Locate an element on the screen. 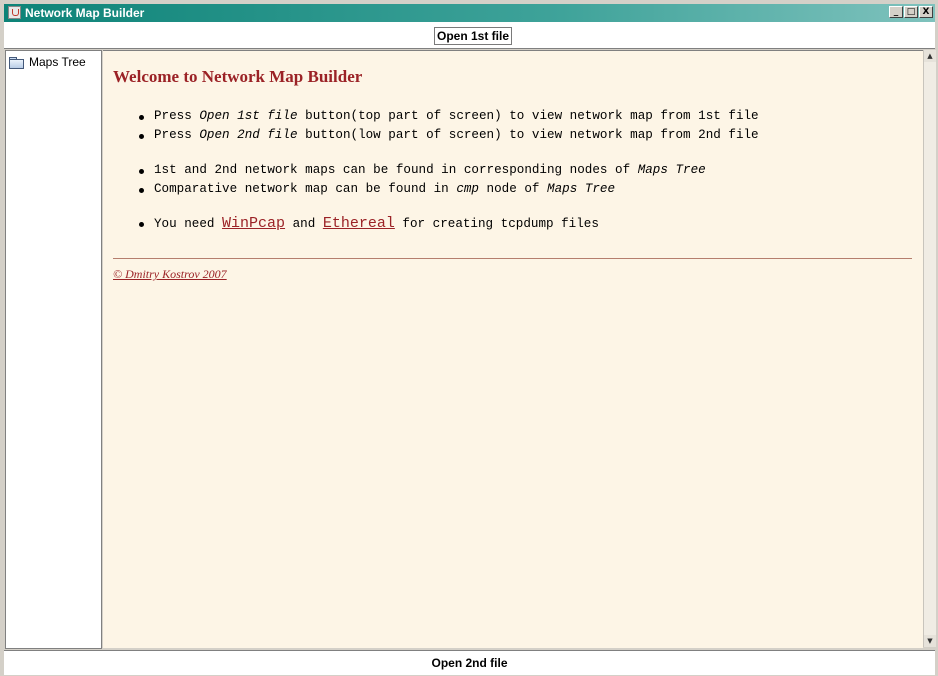 The width and height of the screenshot is (938, 676). window-title: Network Map Builder is located at coordinates (85, 13).